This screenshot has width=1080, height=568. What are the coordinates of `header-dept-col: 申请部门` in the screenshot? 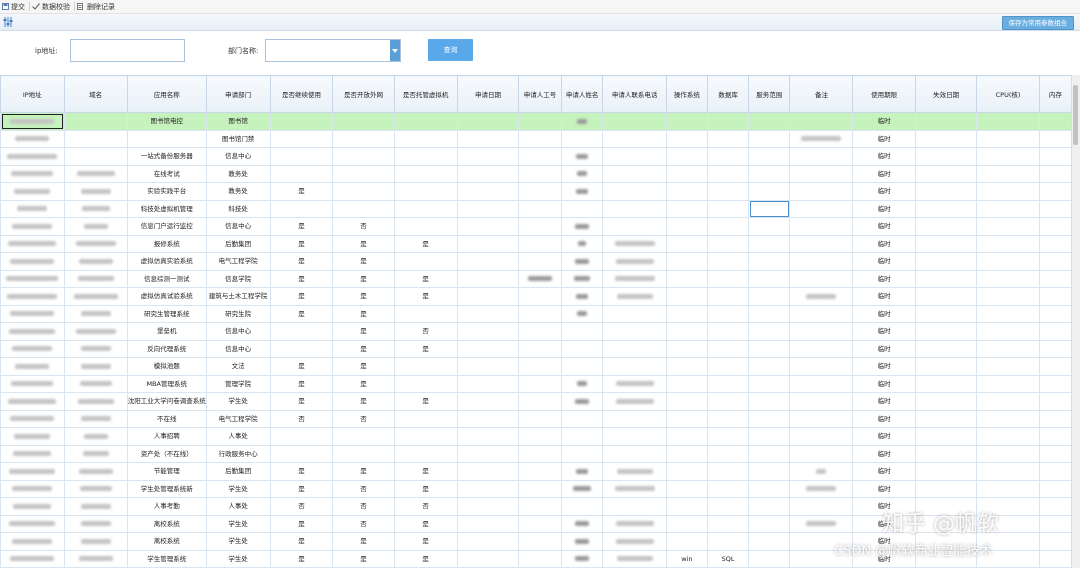 It's located at (238, 94).